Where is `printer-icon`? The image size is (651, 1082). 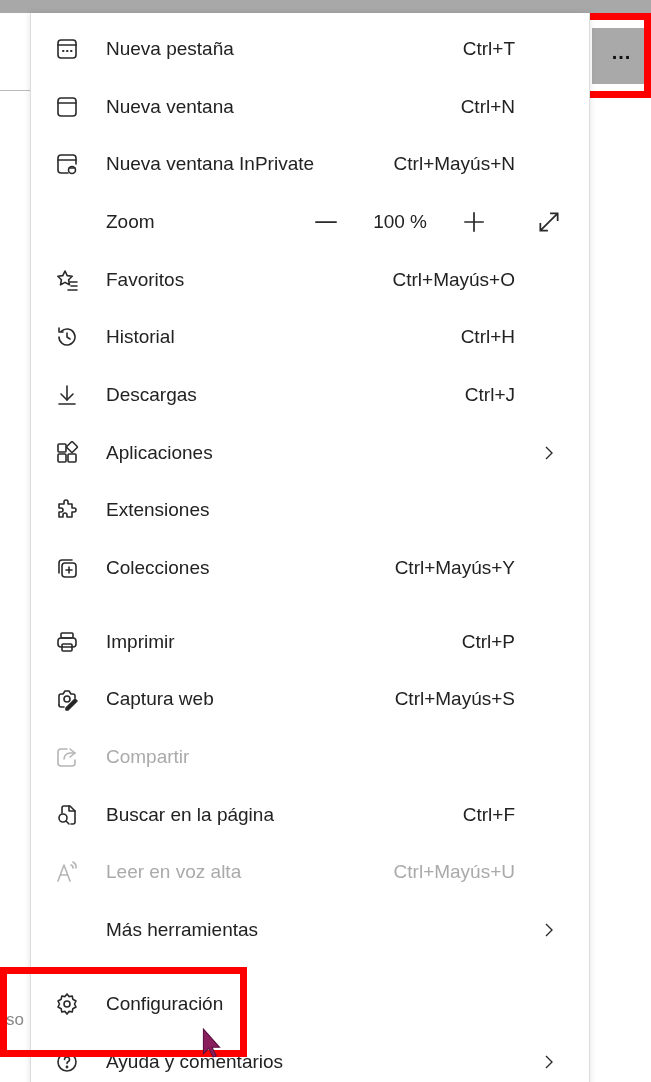
printer-icon is located at coordinates (67, 641).